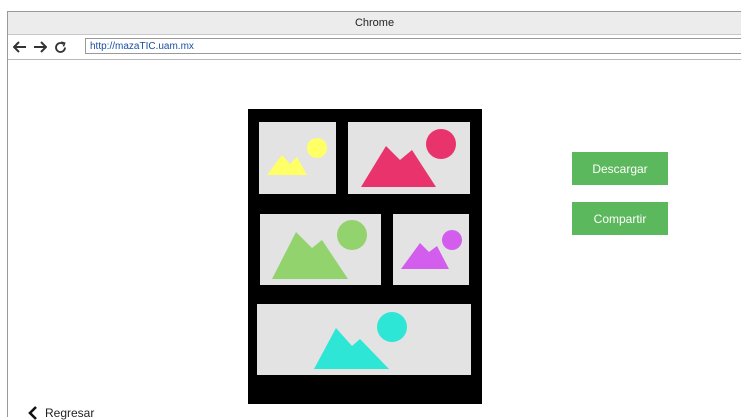  What do you see at coordinates (374, 23) in the screenshot?
I see `window-title: Chrome` at bounding box center [374, 23].